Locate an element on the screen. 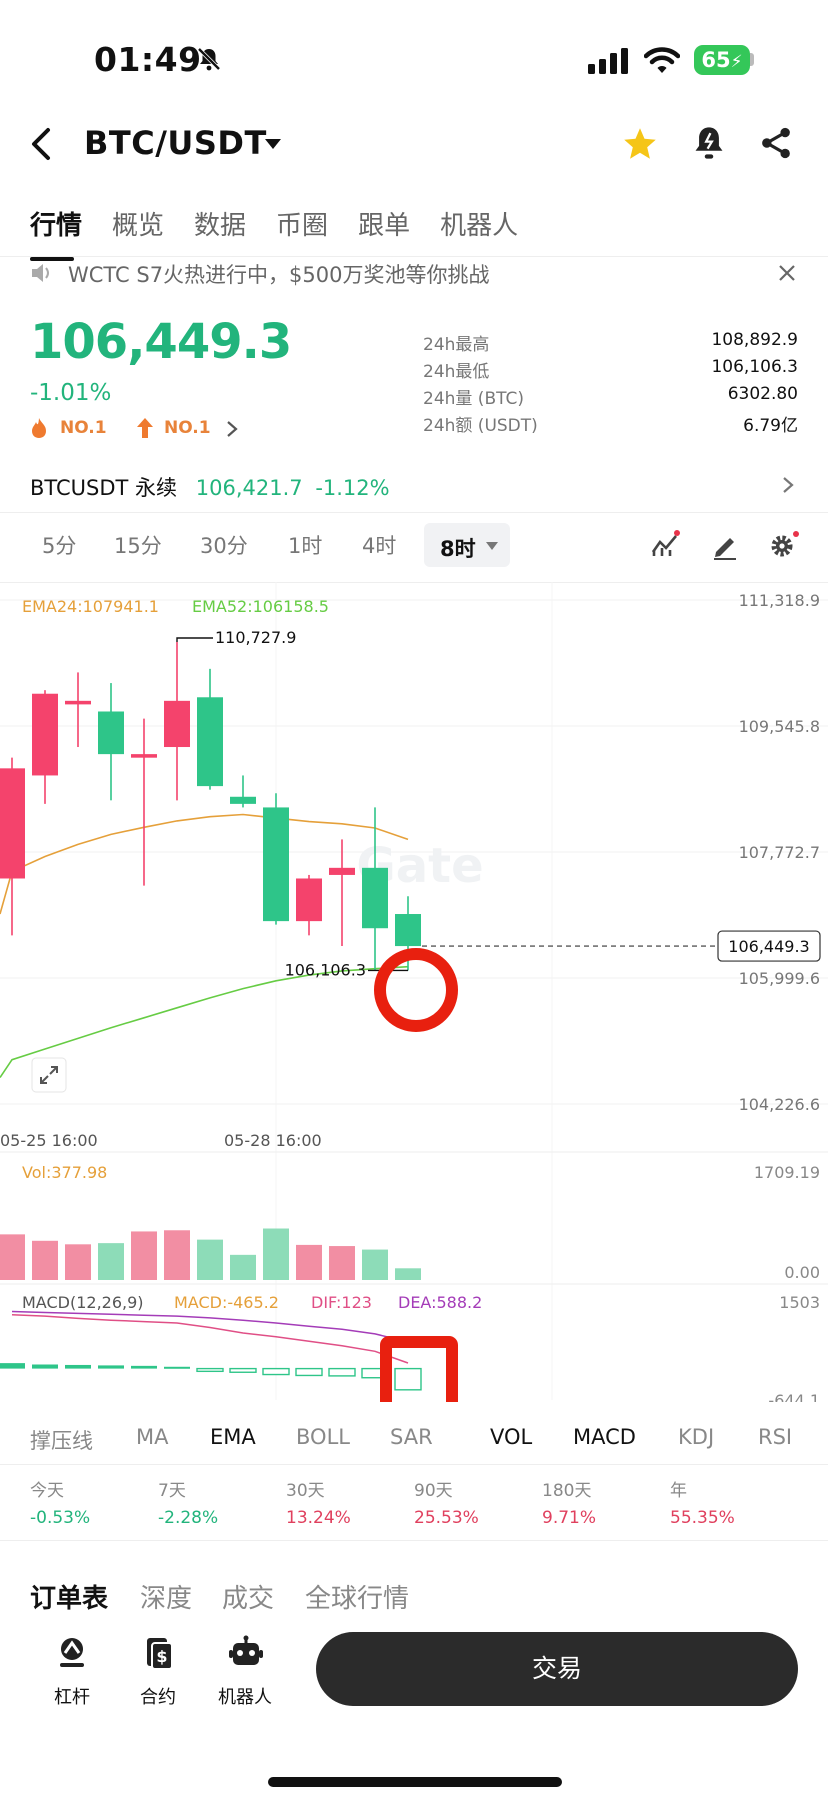  interval-30m: 30分 is located at coordinates (224, 545).